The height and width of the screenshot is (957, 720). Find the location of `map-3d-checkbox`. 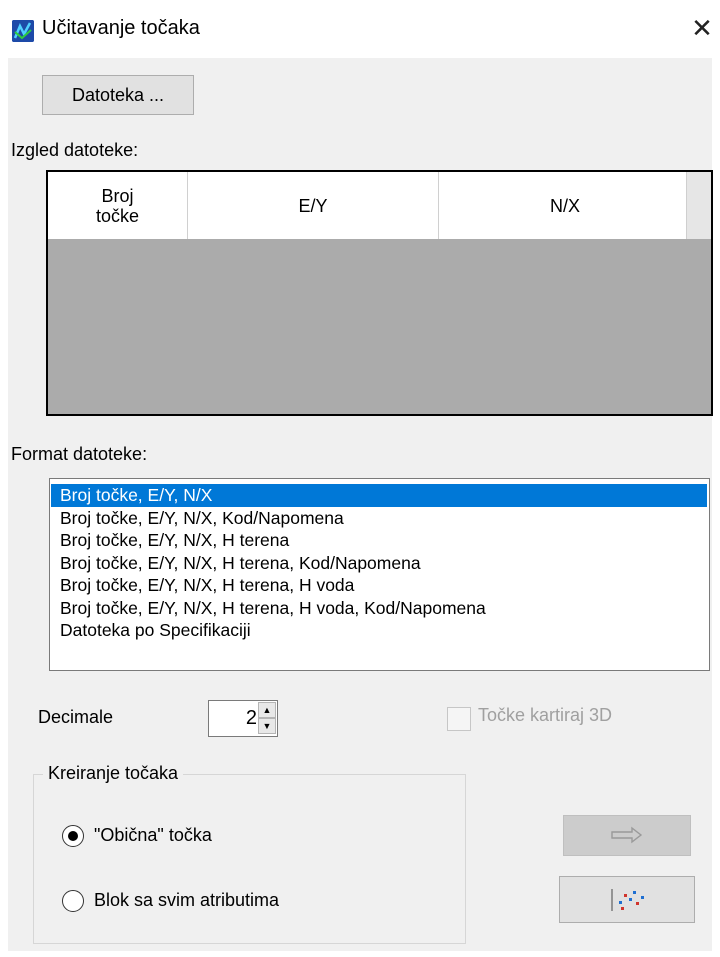

map-3d-checkbox is located at coordinates (459, 719).